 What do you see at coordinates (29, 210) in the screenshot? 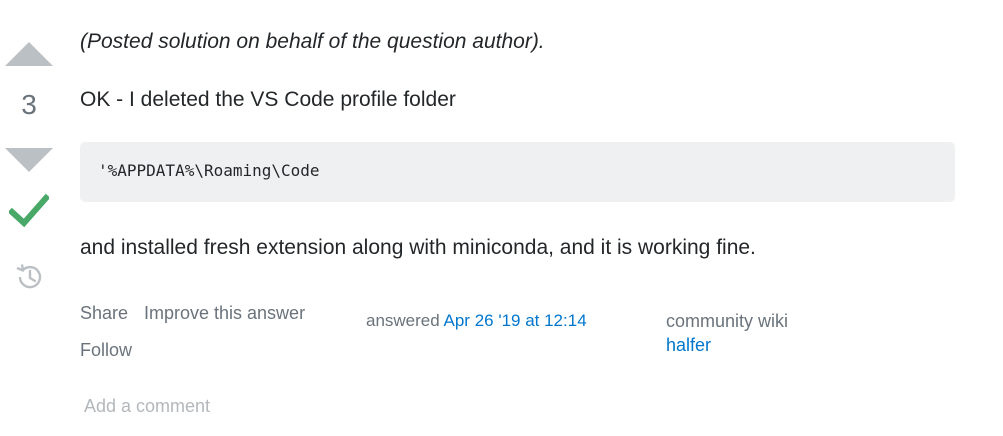
I see `checkmark-icon` at bounding box center [29, 210].